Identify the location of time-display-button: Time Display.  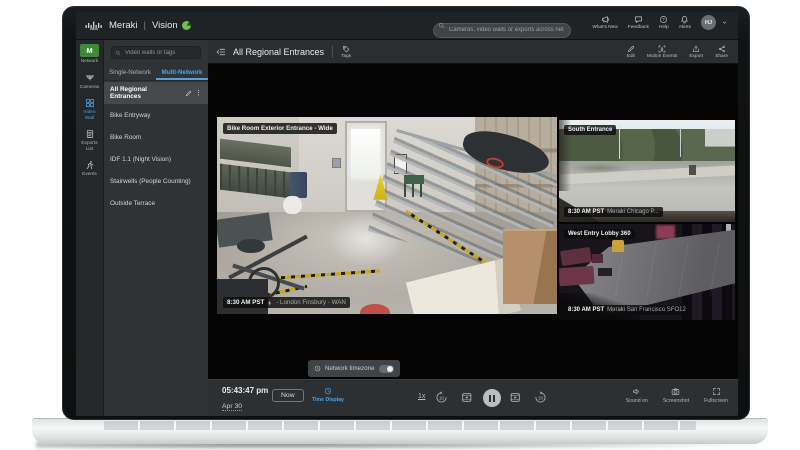
(328, 395).